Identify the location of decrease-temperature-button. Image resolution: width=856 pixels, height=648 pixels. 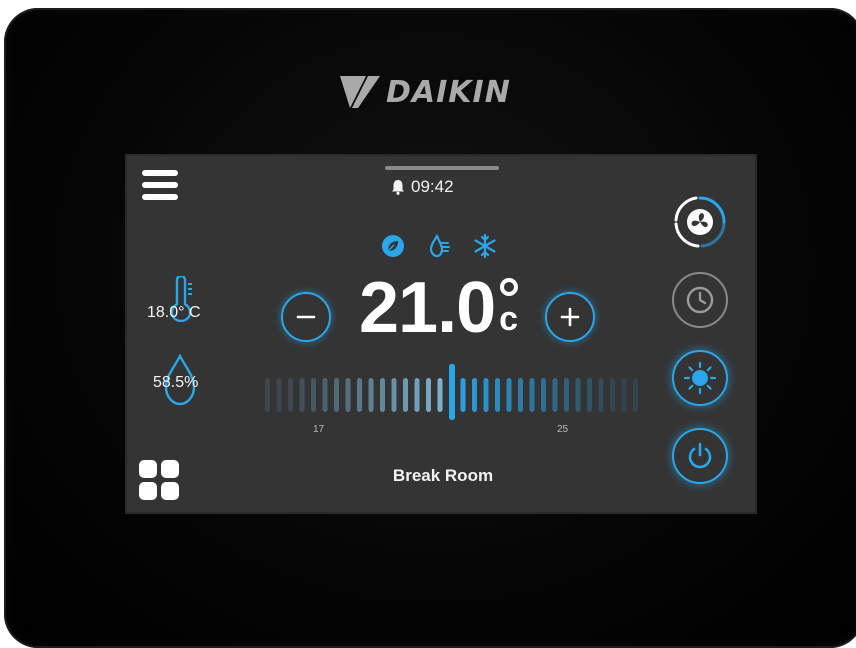
(306, 317).